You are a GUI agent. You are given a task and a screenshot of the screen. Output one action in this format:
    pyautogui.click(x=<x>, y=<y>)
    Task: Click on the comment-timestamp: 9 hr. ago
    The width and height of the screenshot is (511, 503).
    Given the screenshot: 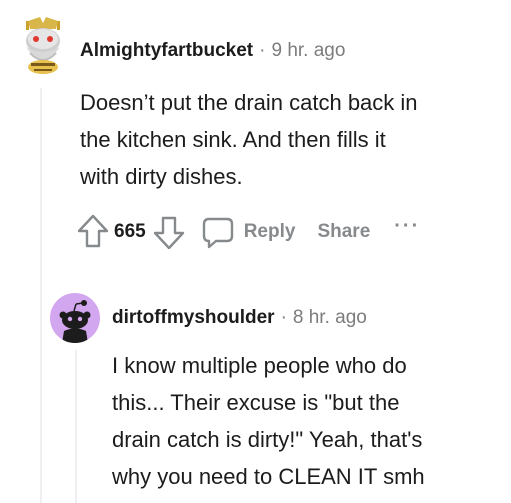 What is the action you would take?
    pyautogui.click(x=308, y=50)
    